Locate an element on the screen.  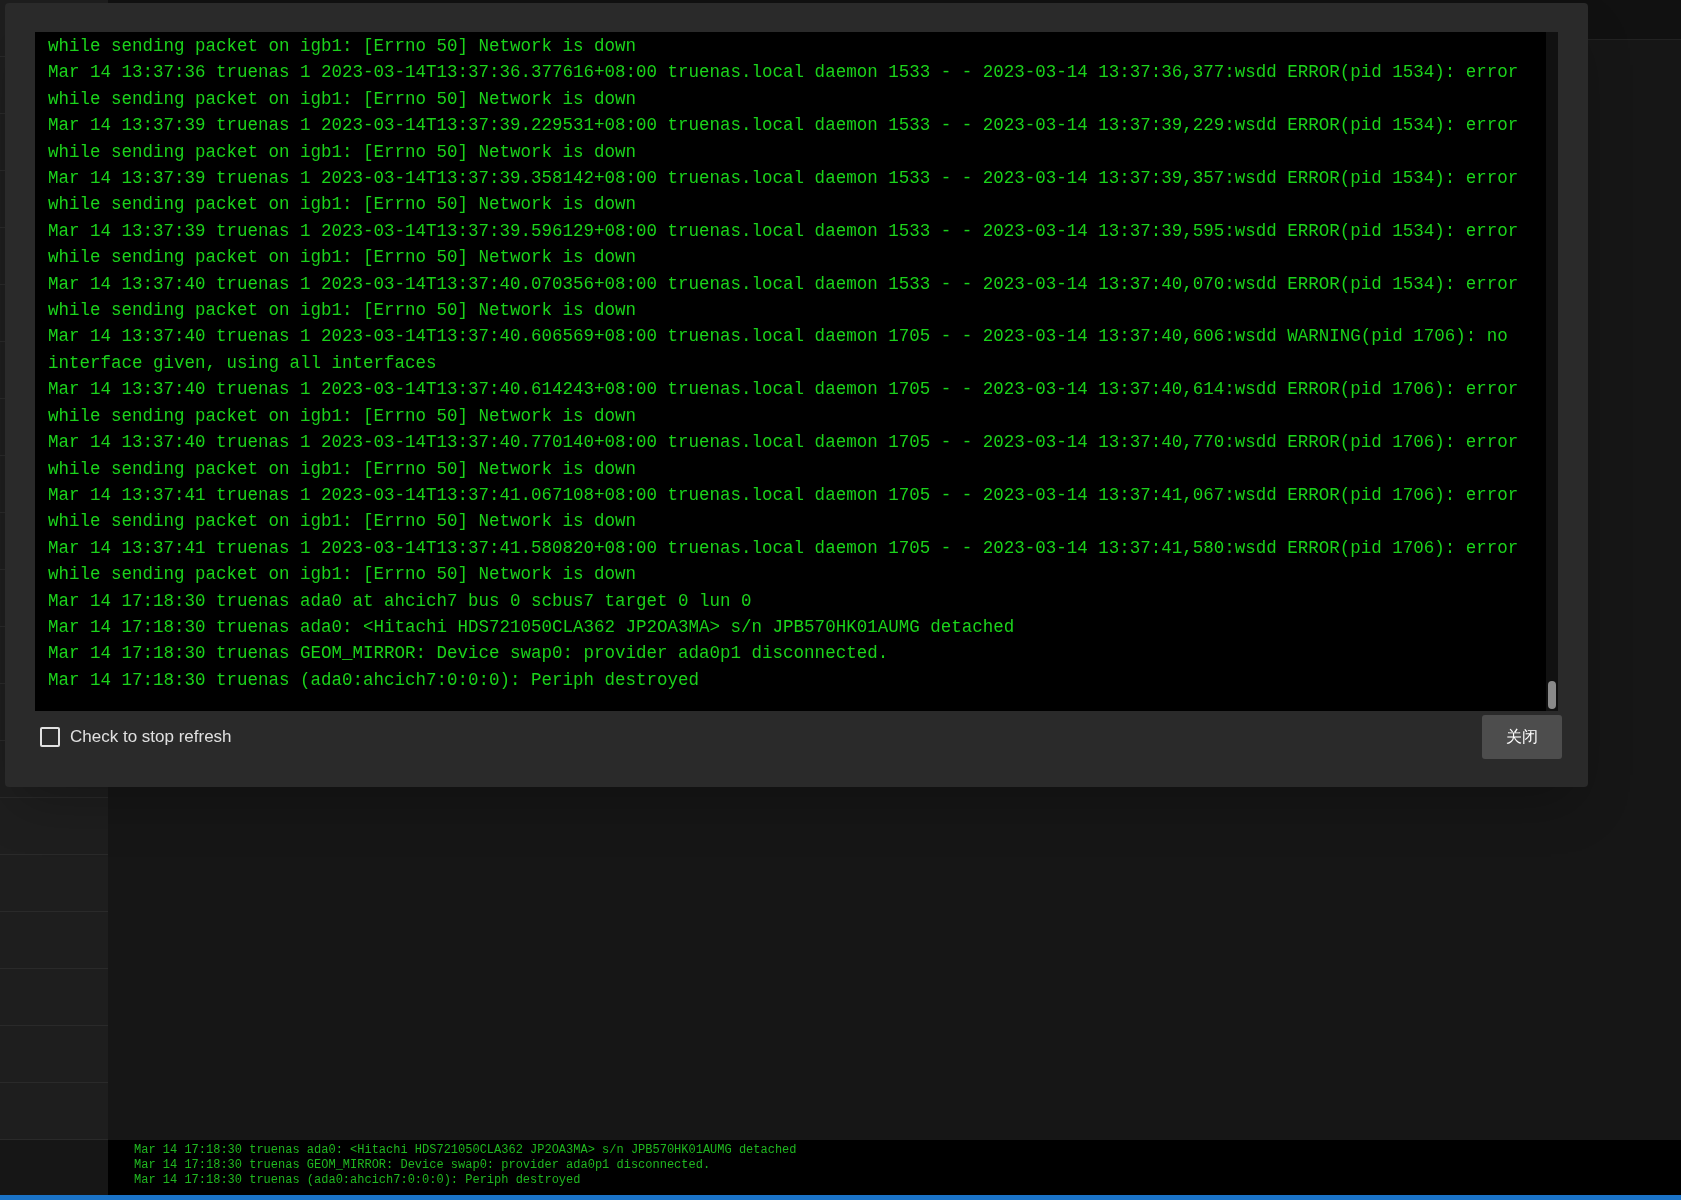
log-line: Mar 14 13:37:39 truenas 1 2023-03-14T13:37:39.596129+08:00 truenas.local daemon 1533 - - 2023-03-14 13:37:39,595:wsdd ERROR(pid 1534): error is located at coordinates (783, 231).